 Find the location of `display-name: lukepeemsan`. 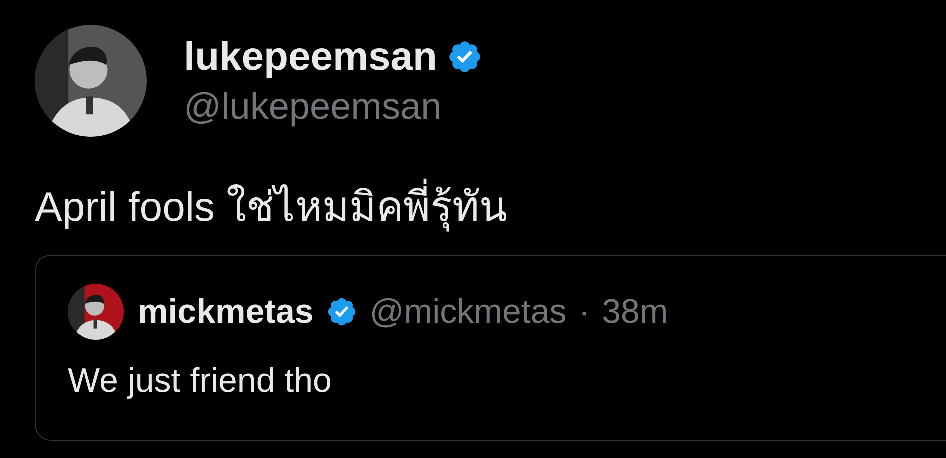

display-name: lukepeemsan is located at coordinates (311, 57).